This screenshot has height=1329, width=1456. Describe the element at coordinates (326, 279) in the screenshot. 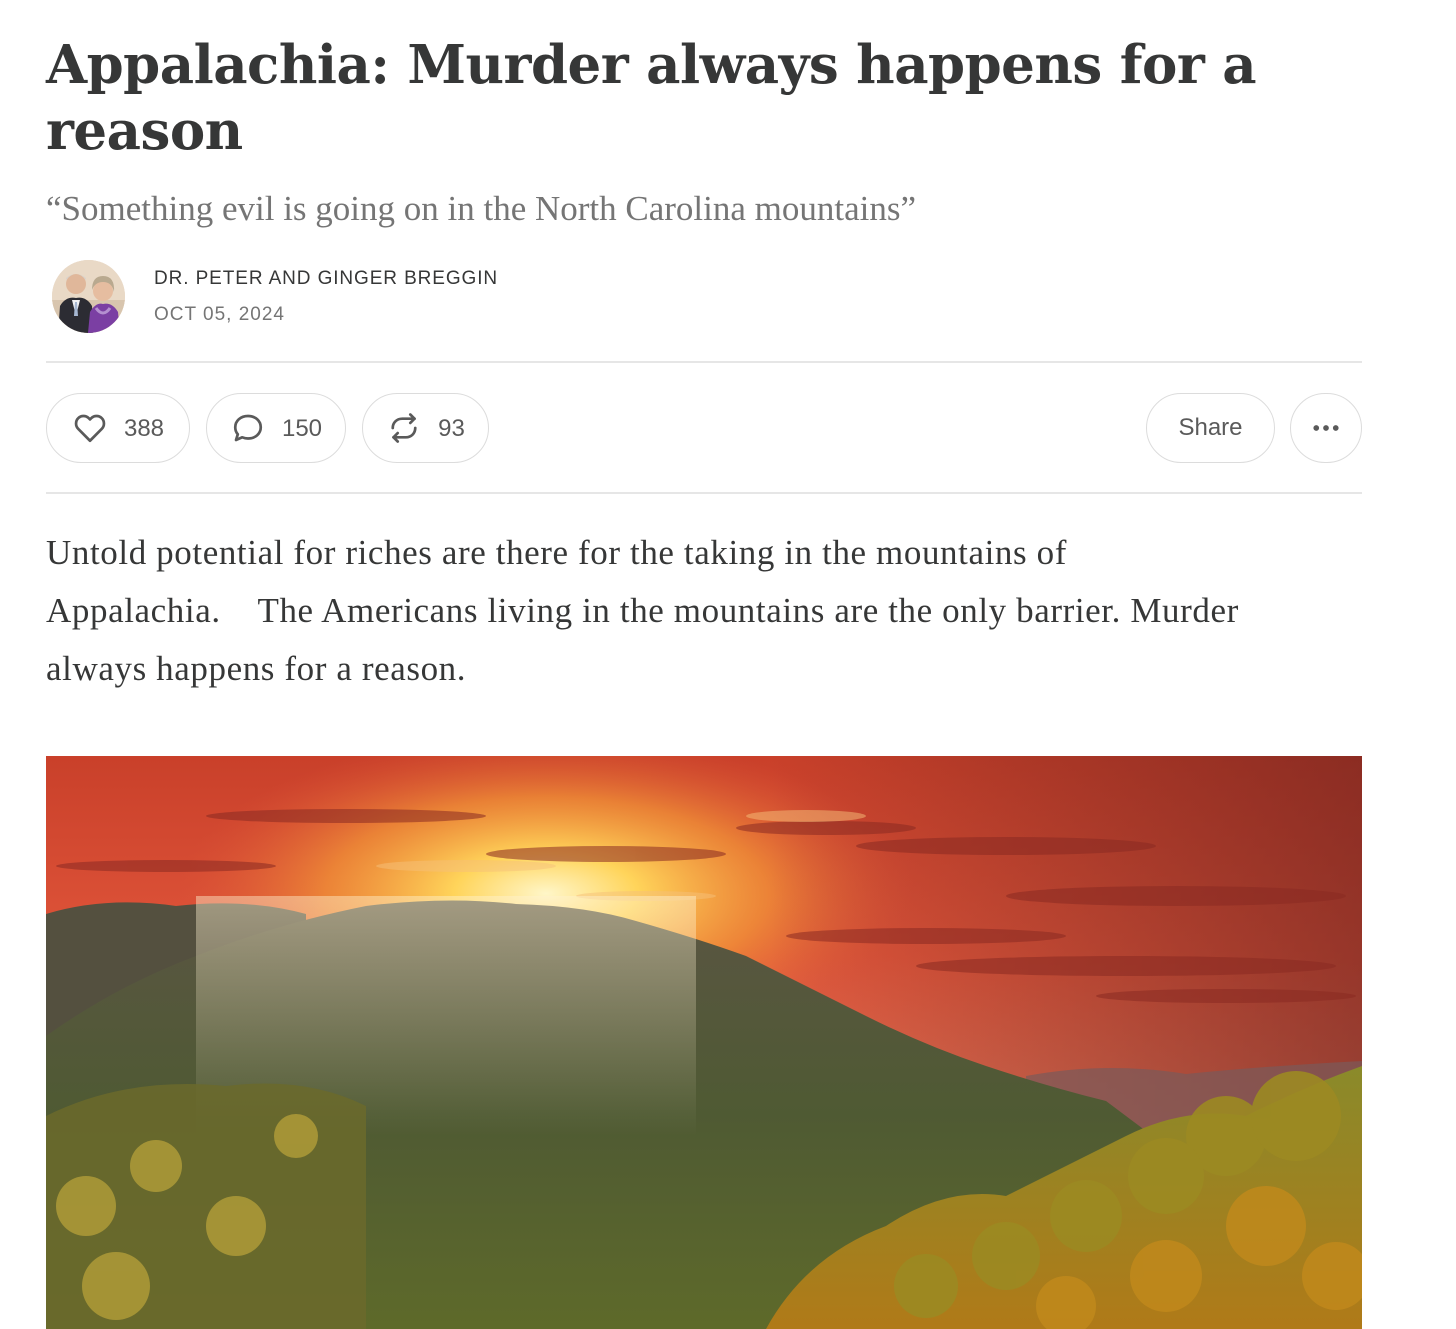

I see `author-name: DR. PETER AND GINGER BREGGIN` at that location.